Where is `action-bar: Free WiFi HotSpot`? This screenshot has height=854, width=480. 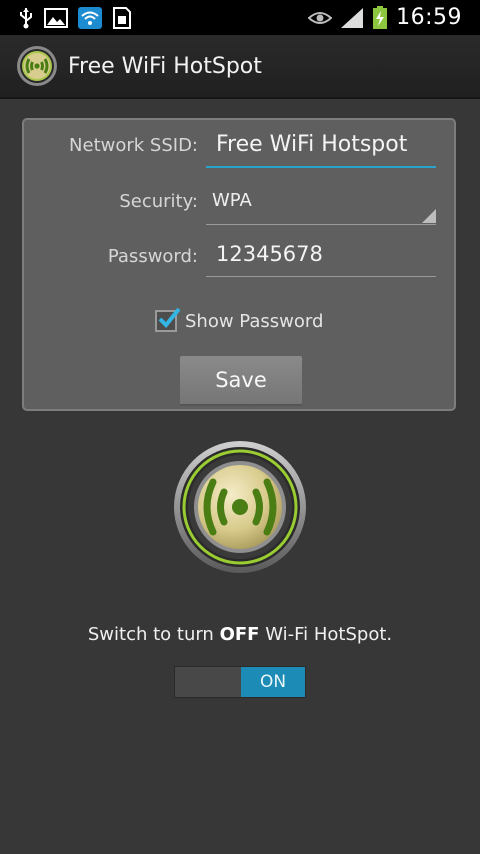
action-bar: Free WiFi HotSpot is located at coordinates (240, 67).